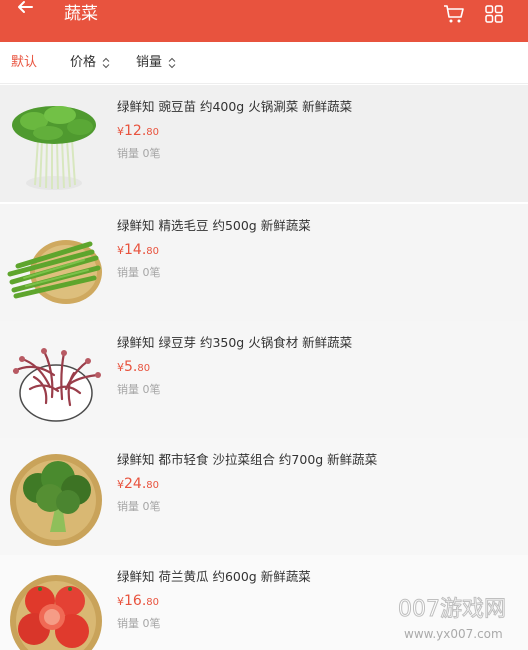 Image resolution: width=528 pixels, height=650 pixels. Describe the element at coordinates (56, 385) in the screenshot. I see `bean-sprouts-image` at that location.